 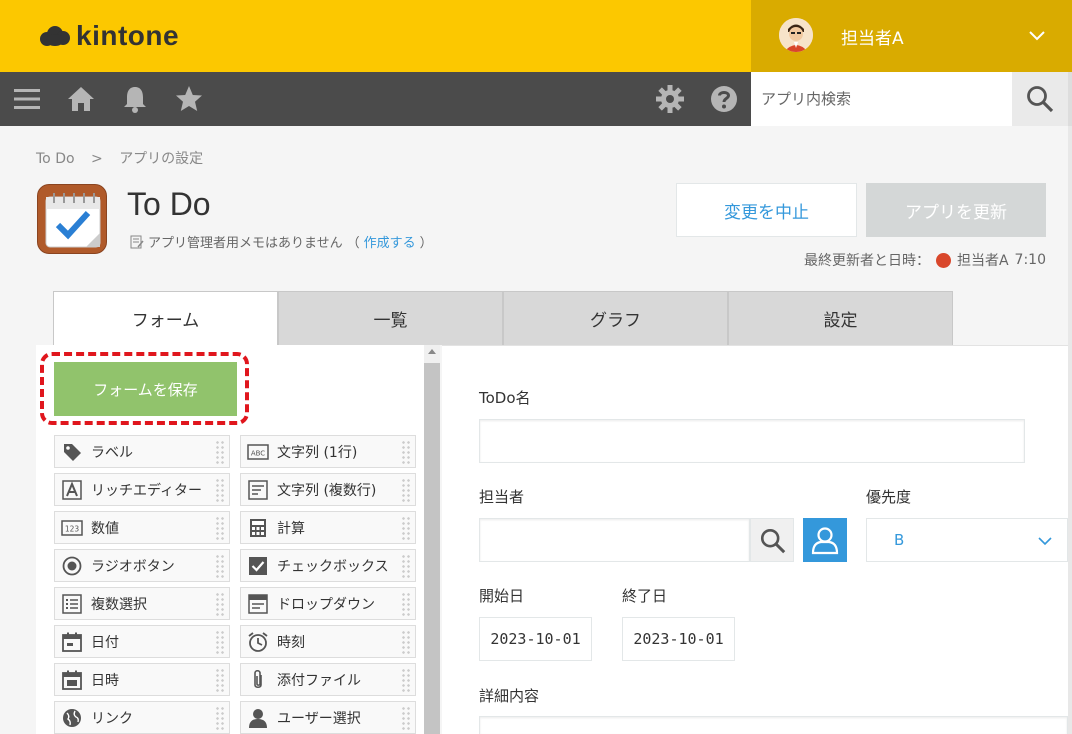 I want to click on palette-item-calculation: 計算, so click(x=328, y=527).